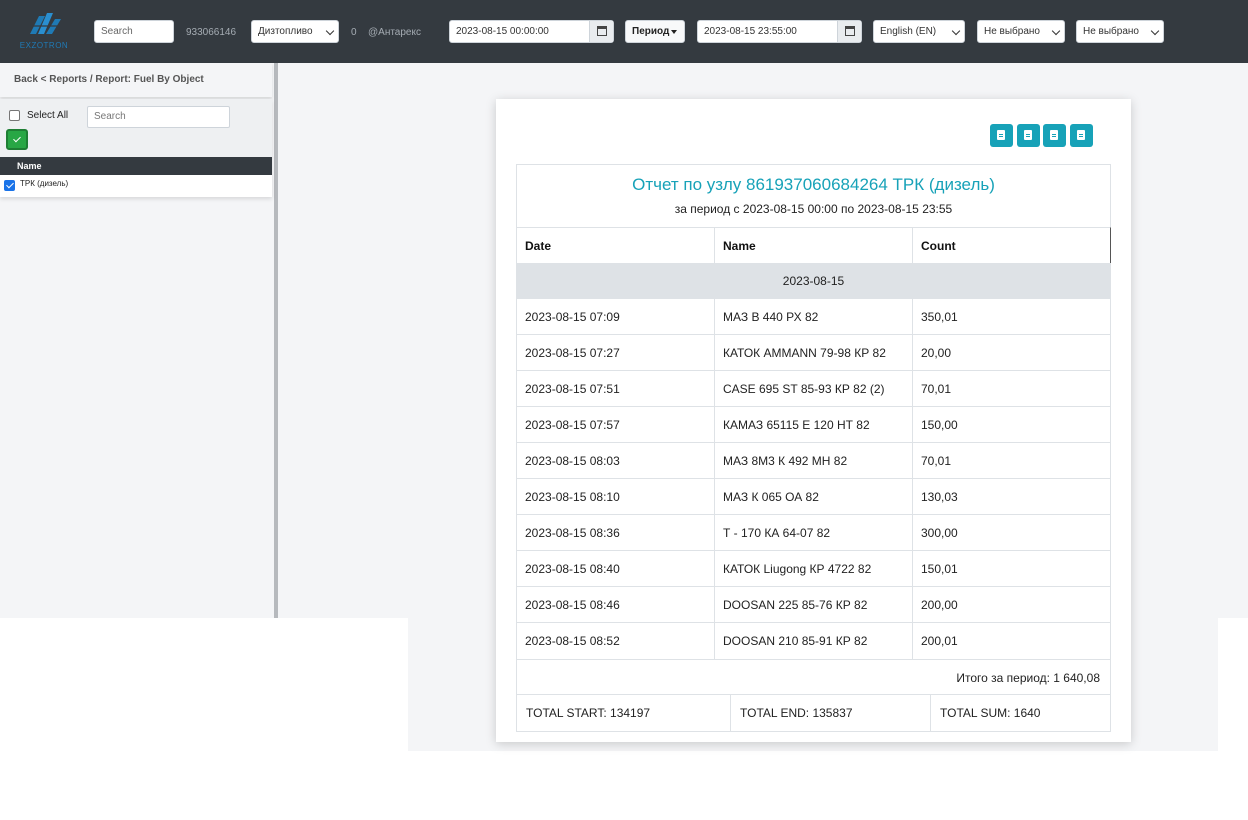  Describe the element at coordinates (285, 31) in the screenshot. I see `fuel-type-value: Дизтопливо` at that location.